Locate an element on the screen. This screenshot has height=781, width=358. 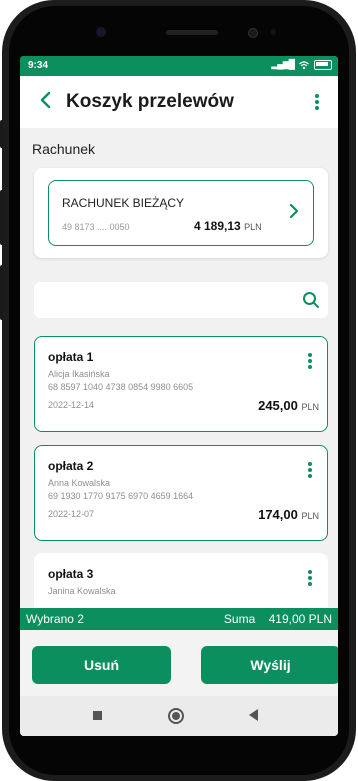
back-button is located at coordinates (46, 100).